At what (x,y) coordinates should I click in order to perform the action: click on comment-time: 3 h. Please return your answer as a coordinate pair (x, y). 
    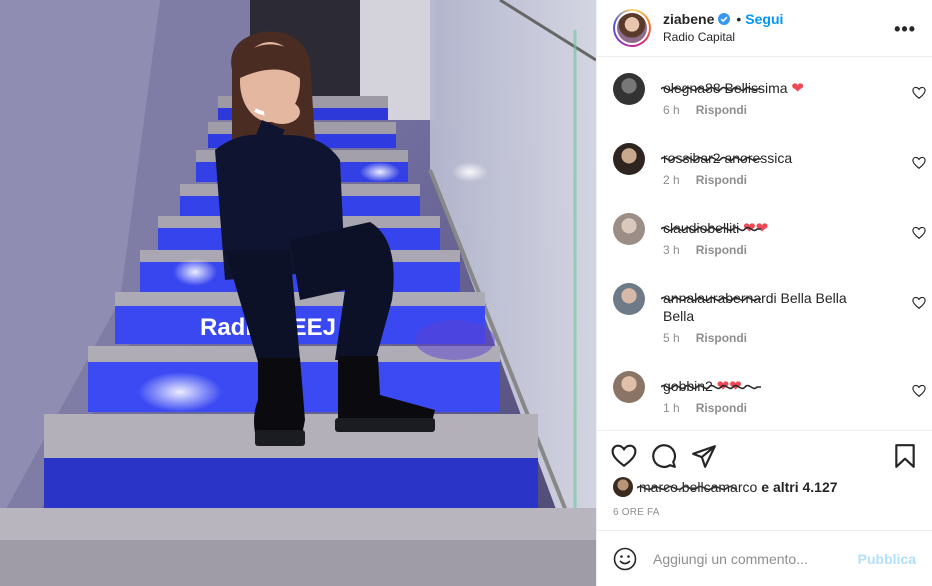
    Looking at the image, I should click on (671, 250).